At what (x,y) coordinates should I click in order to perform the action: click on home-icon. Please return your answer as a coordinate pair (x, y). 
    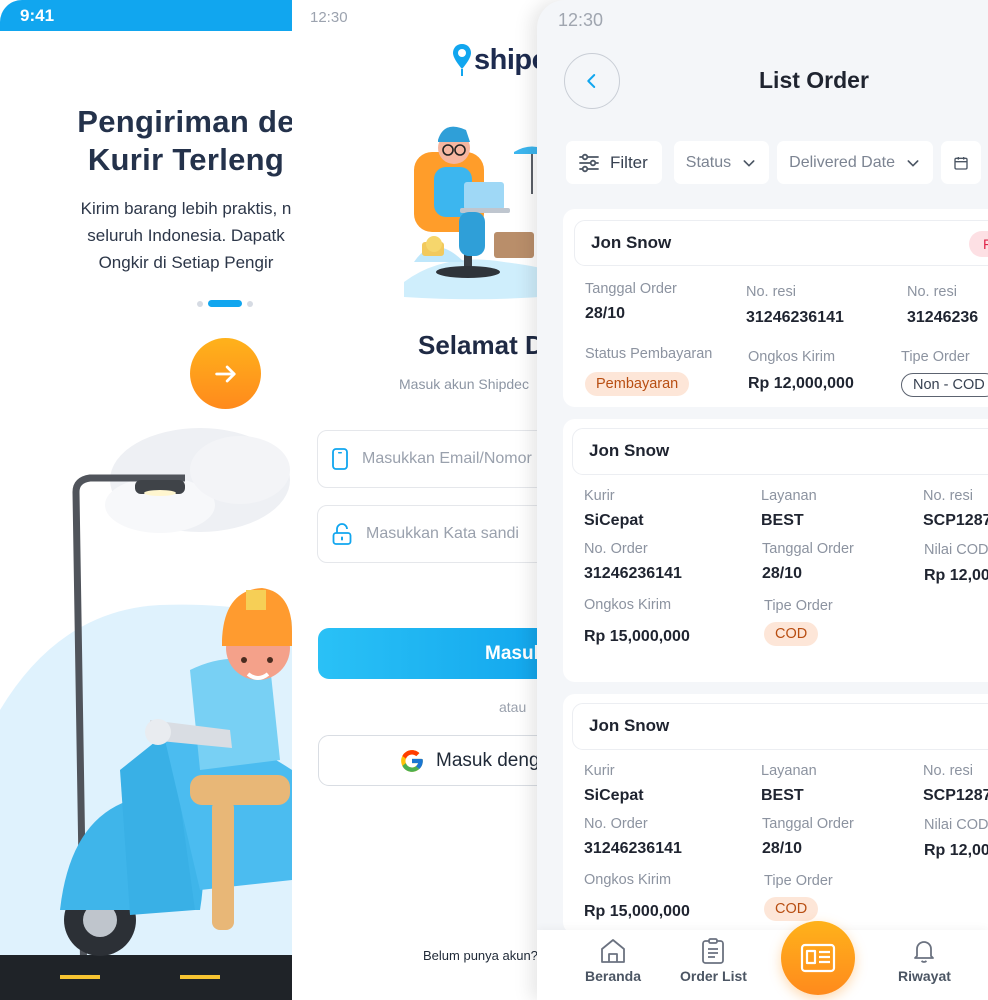
    Looking at the image, I should click on (613, 951).